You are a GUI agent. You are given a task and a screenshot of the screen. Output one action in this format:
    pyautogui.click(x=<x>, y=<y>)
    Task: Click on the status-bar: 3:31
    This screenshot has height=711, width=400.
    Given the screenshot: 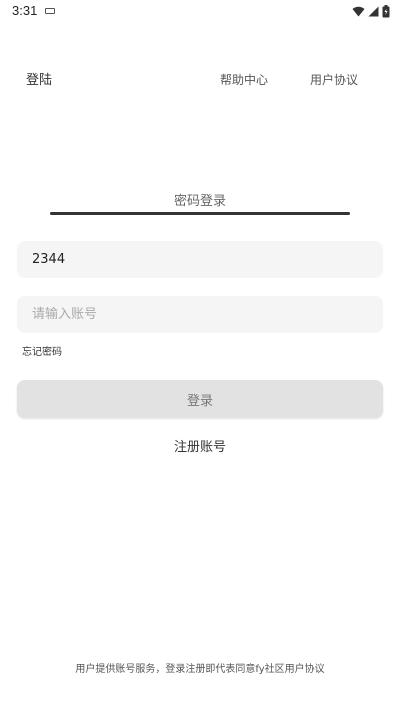 What is the action you would take?
    pyautogui.click(x=200, y=11)
    